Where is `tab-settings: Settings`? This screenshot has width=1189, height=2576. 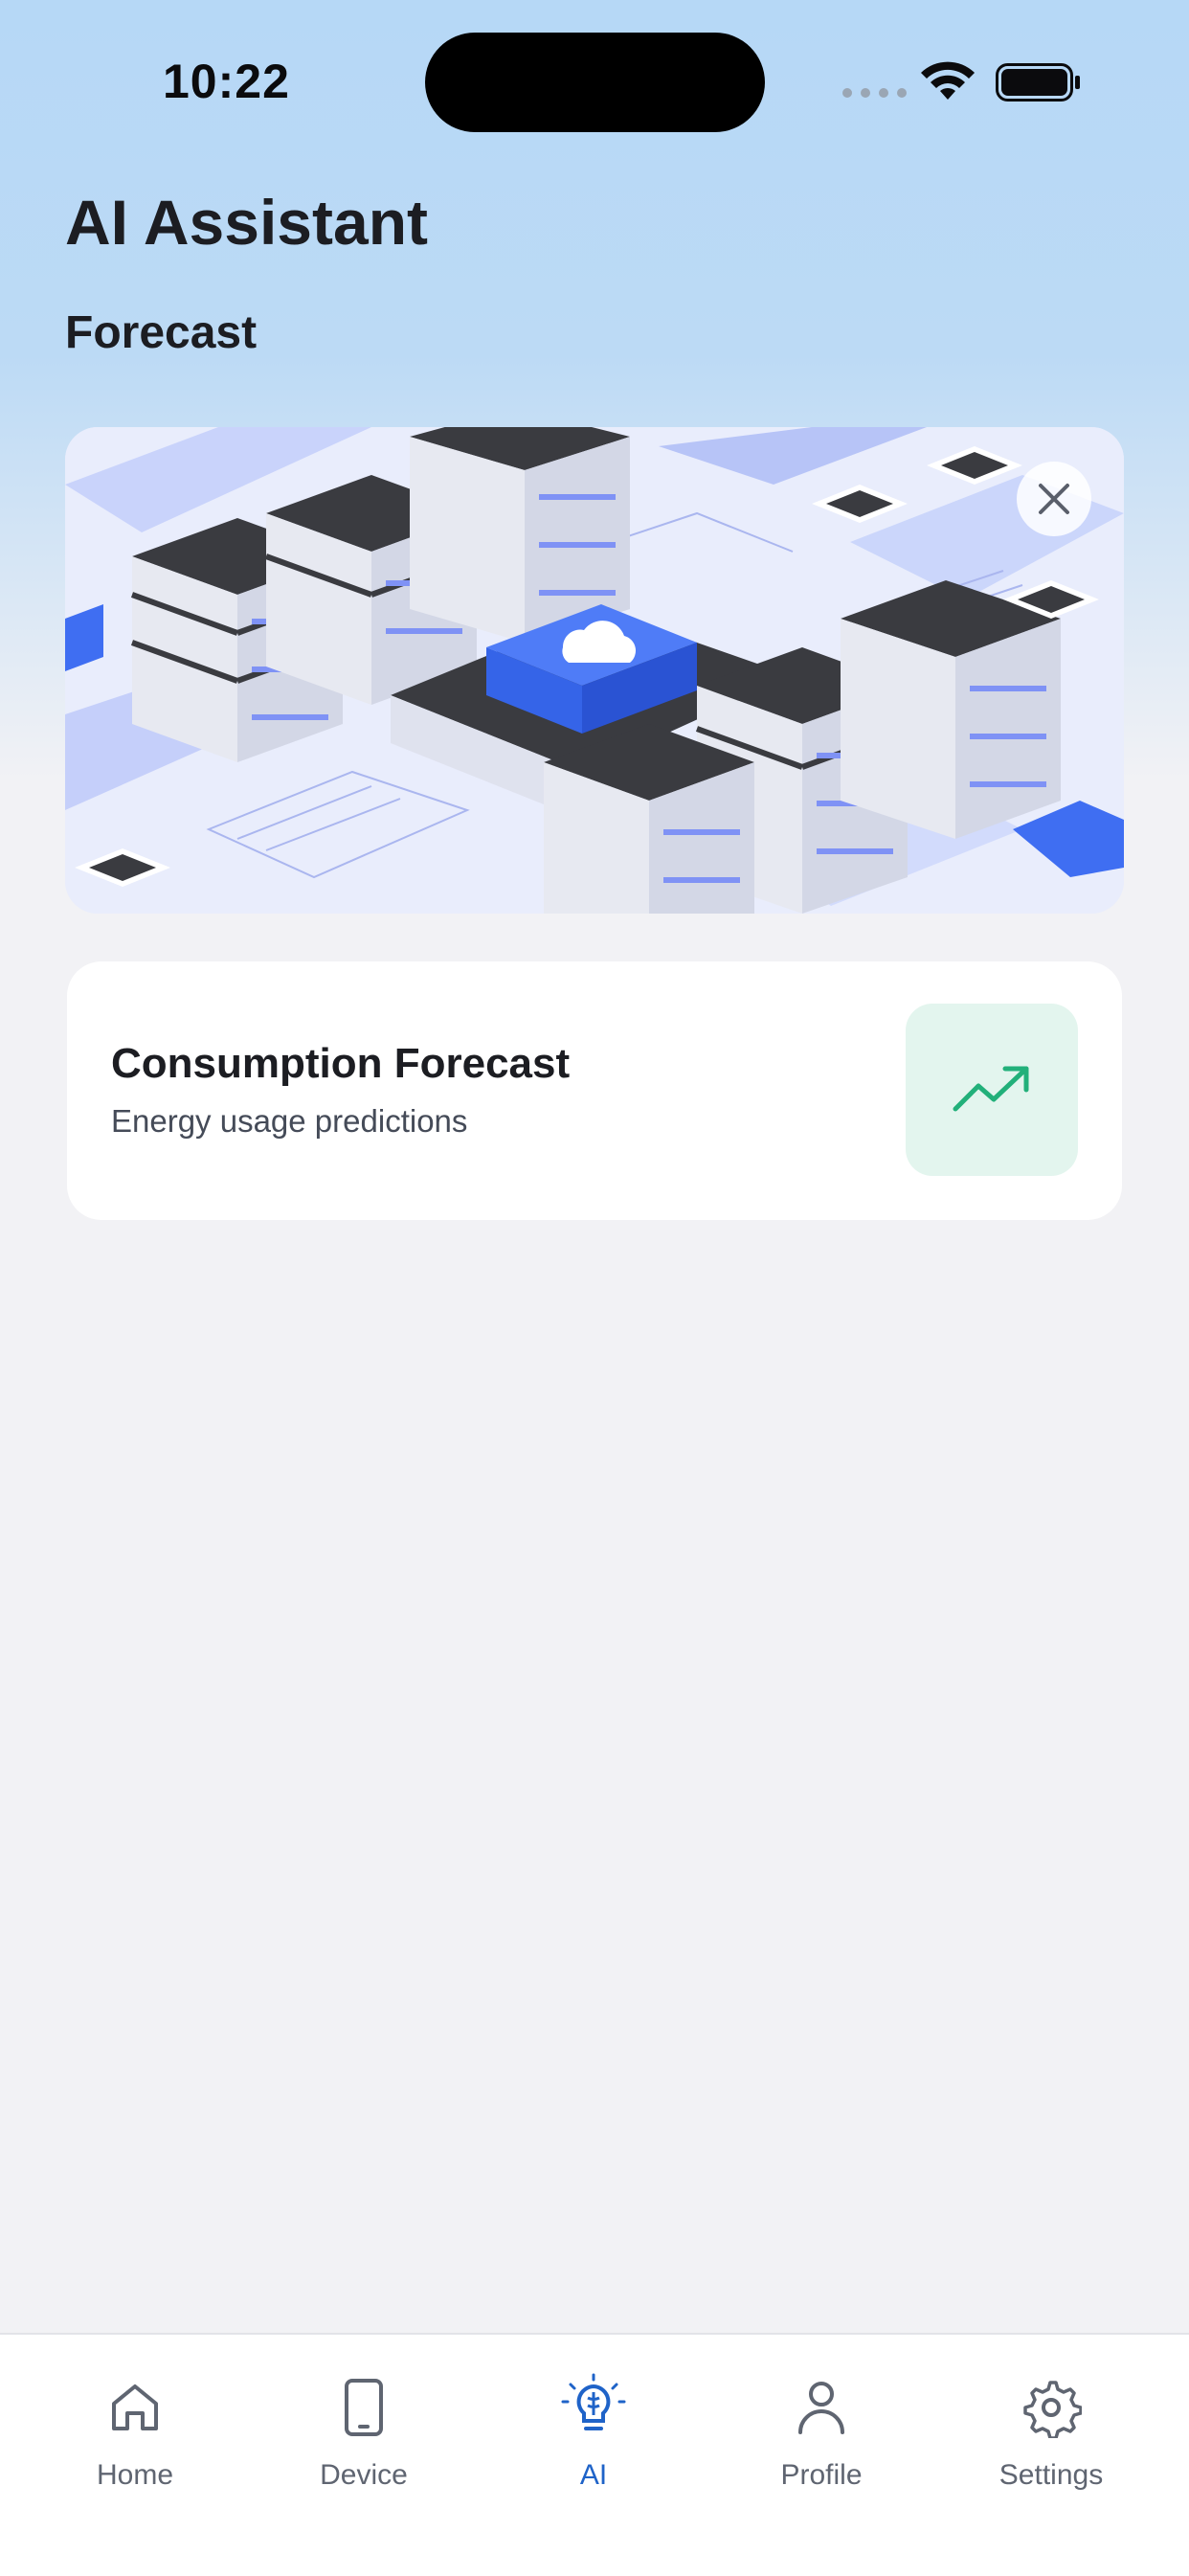
tab-settings: Settings is located at coordinates (1051, 2430).